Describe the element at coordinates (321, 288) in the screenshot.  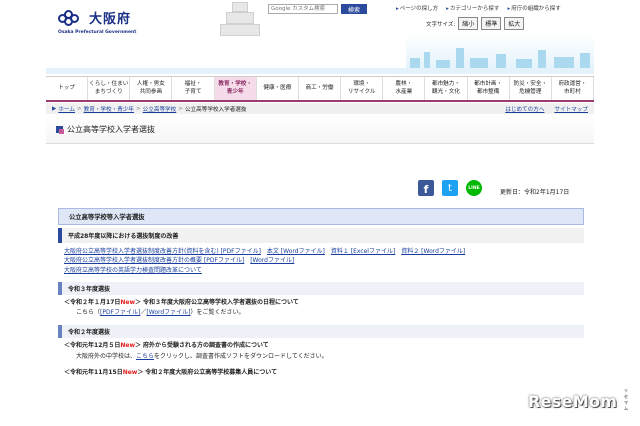
I see `section-r3: 令和３年度選抜` at that location.